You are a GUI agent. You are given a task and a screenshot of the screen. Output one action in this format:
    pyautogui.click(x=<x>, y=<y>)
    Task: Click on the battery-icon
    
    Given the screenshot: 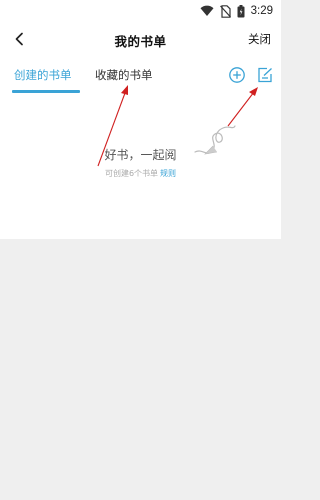 What is the action you would take?
    pyautogui.click(x=241, y=10)
    